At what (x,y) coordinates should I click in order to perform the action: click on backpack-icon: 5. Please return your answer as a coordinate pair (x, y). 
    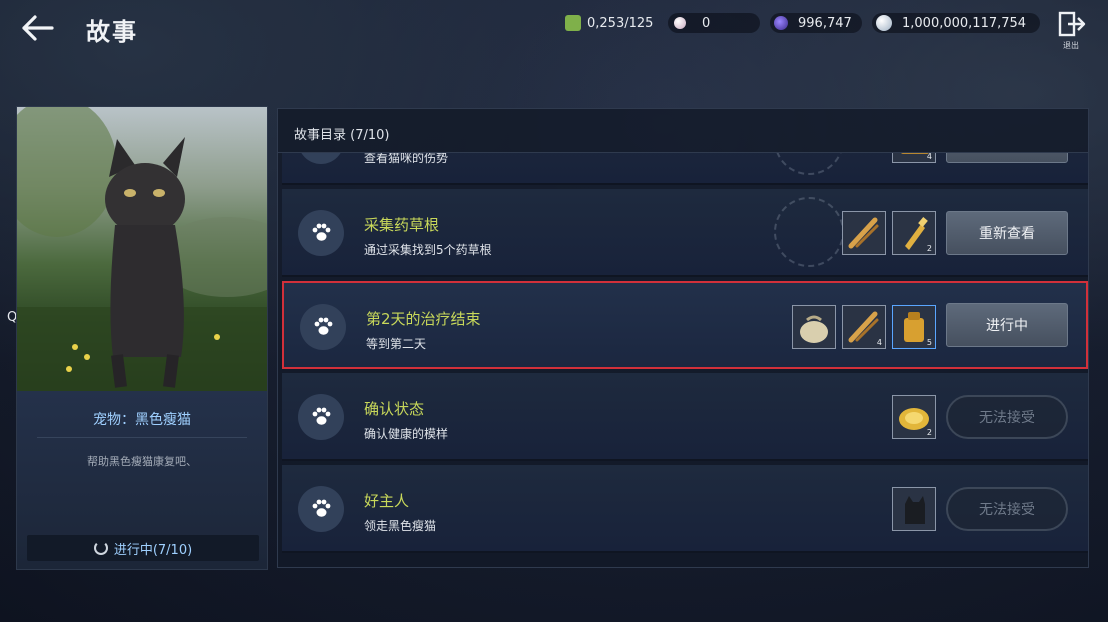
    Looking at the image, I should click on (914, 327).